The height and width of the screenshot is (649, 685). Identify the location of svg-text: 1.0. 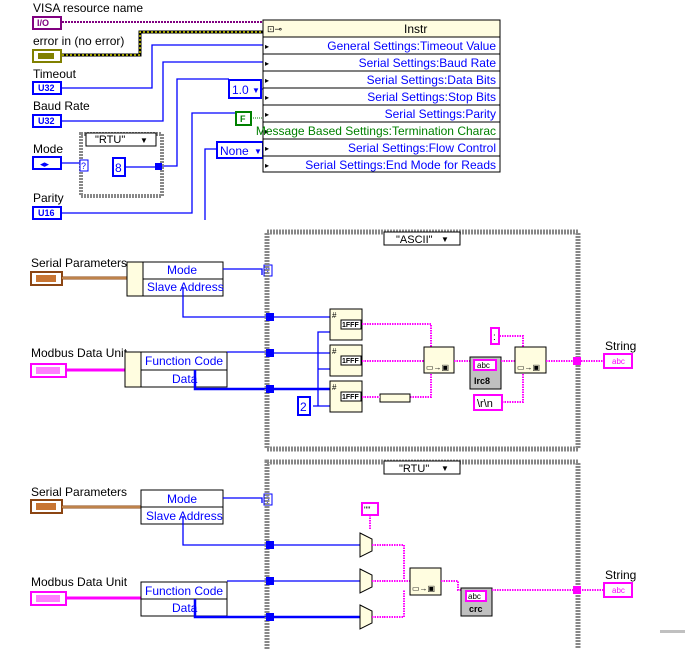
(240, 90).